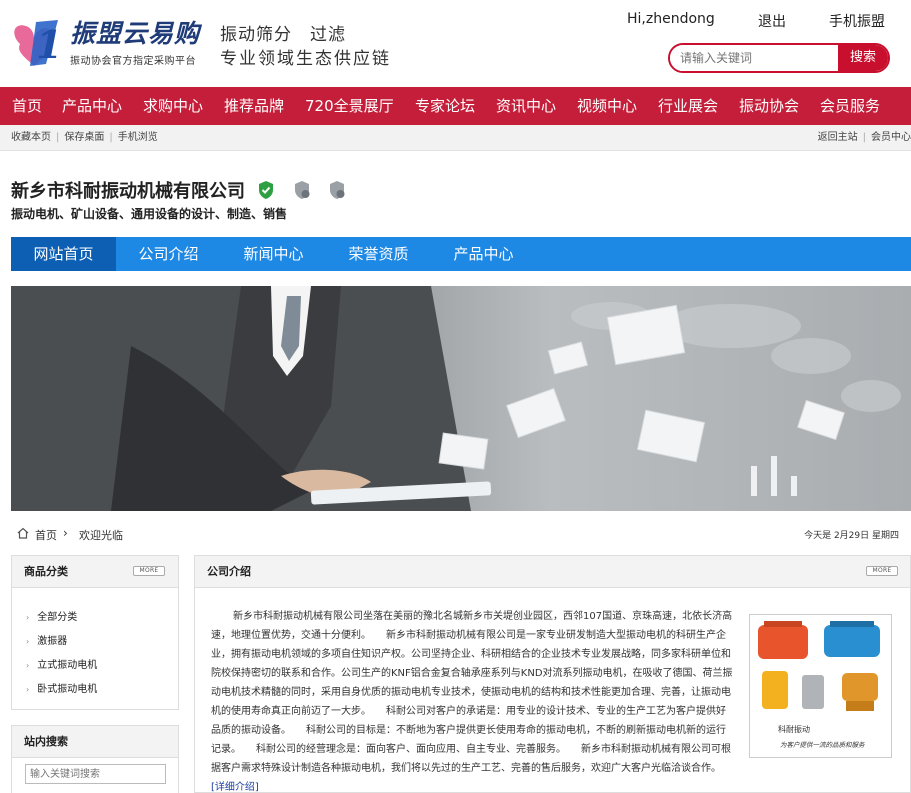 This screenshot has width=911, height=793. What do you see at coordinates (337, 190) in the screenshot?
I see `guarantee-shield-icon` at bounding box center [337, 190].